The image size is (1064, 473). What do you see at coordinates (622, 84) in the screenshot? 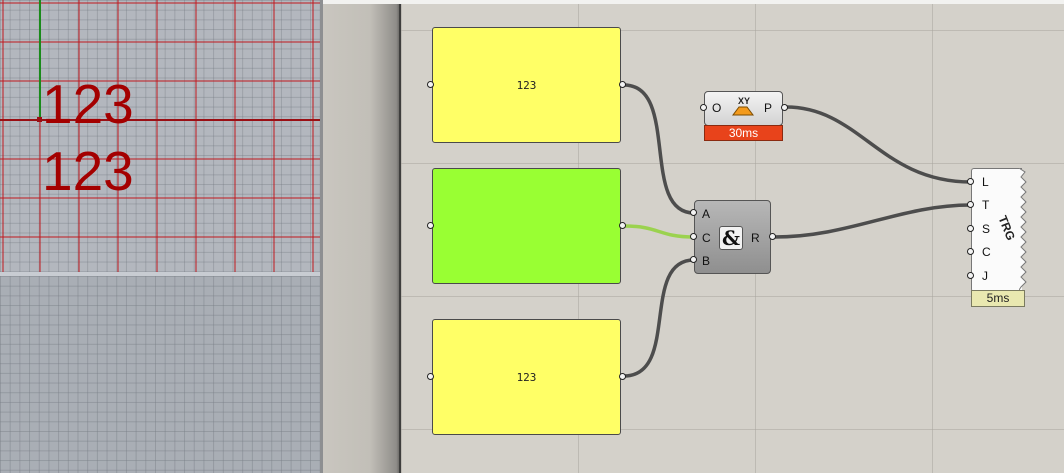
I see `panel-1-output-grip` at bounding box center [622, 84].